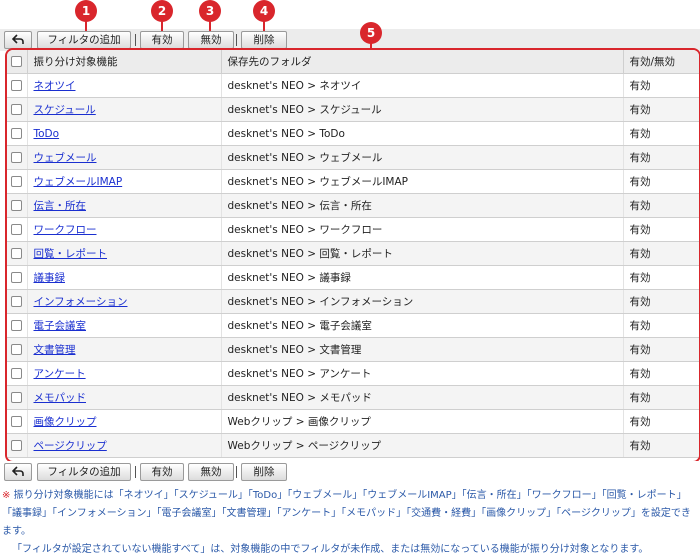 The width and height of the screenshot is (700, 559). Describe the element at coordinates (60, 206) in the screenshot. I see `function-link: 伝言・所在` at that location.